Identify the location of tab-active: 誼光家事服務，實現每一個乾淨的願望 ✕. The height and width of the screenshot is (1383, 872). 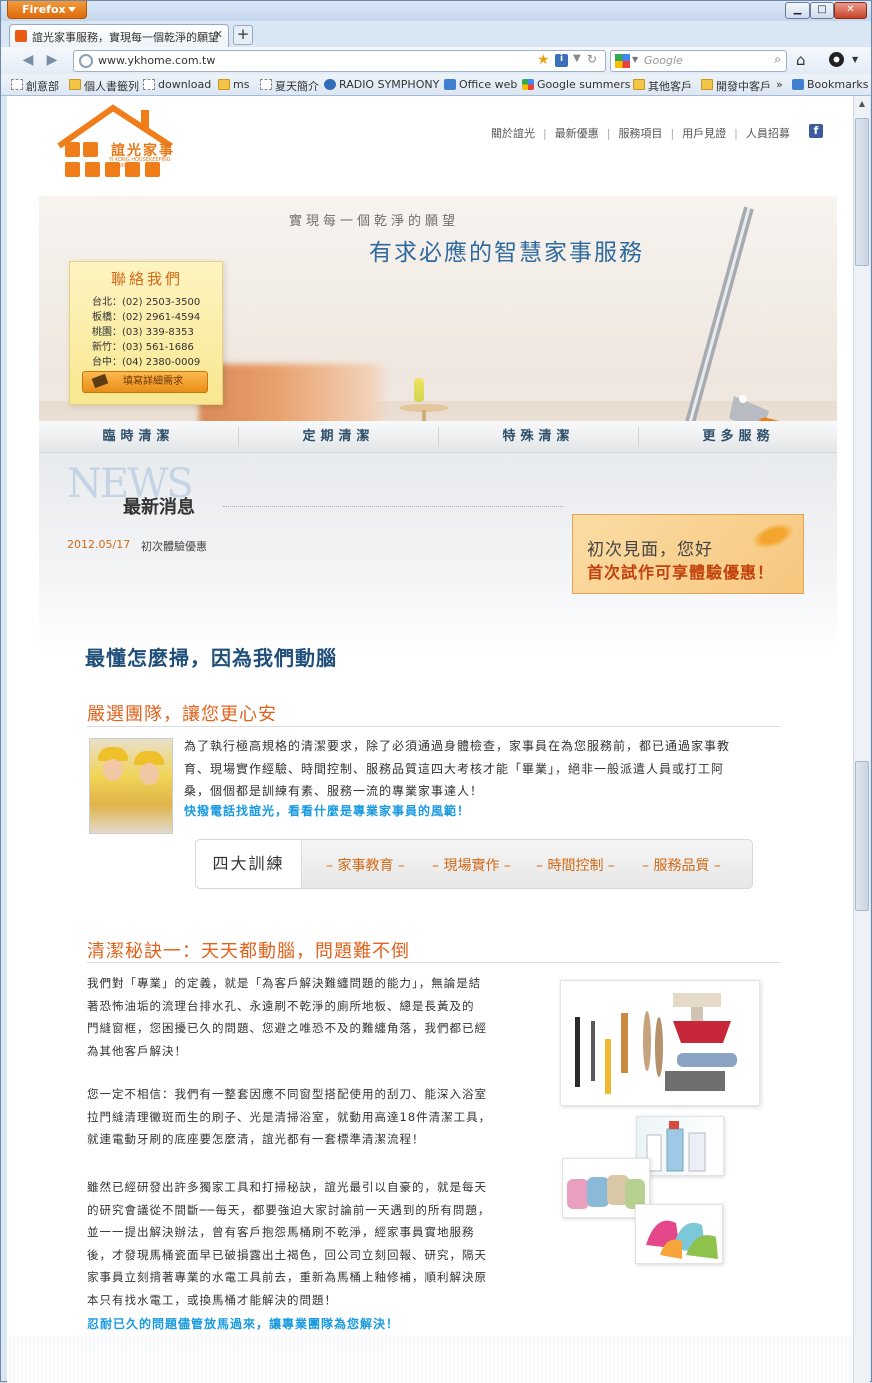
(119, 35).